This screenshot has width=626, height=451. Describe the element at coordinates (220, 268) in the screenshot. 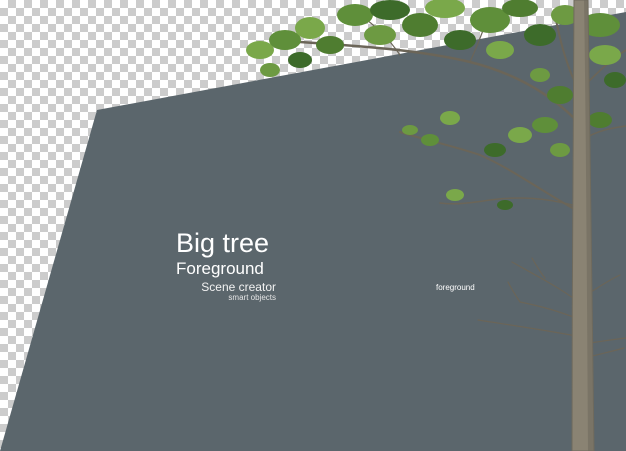

I see `subtitle-text: Foreground` at that location.